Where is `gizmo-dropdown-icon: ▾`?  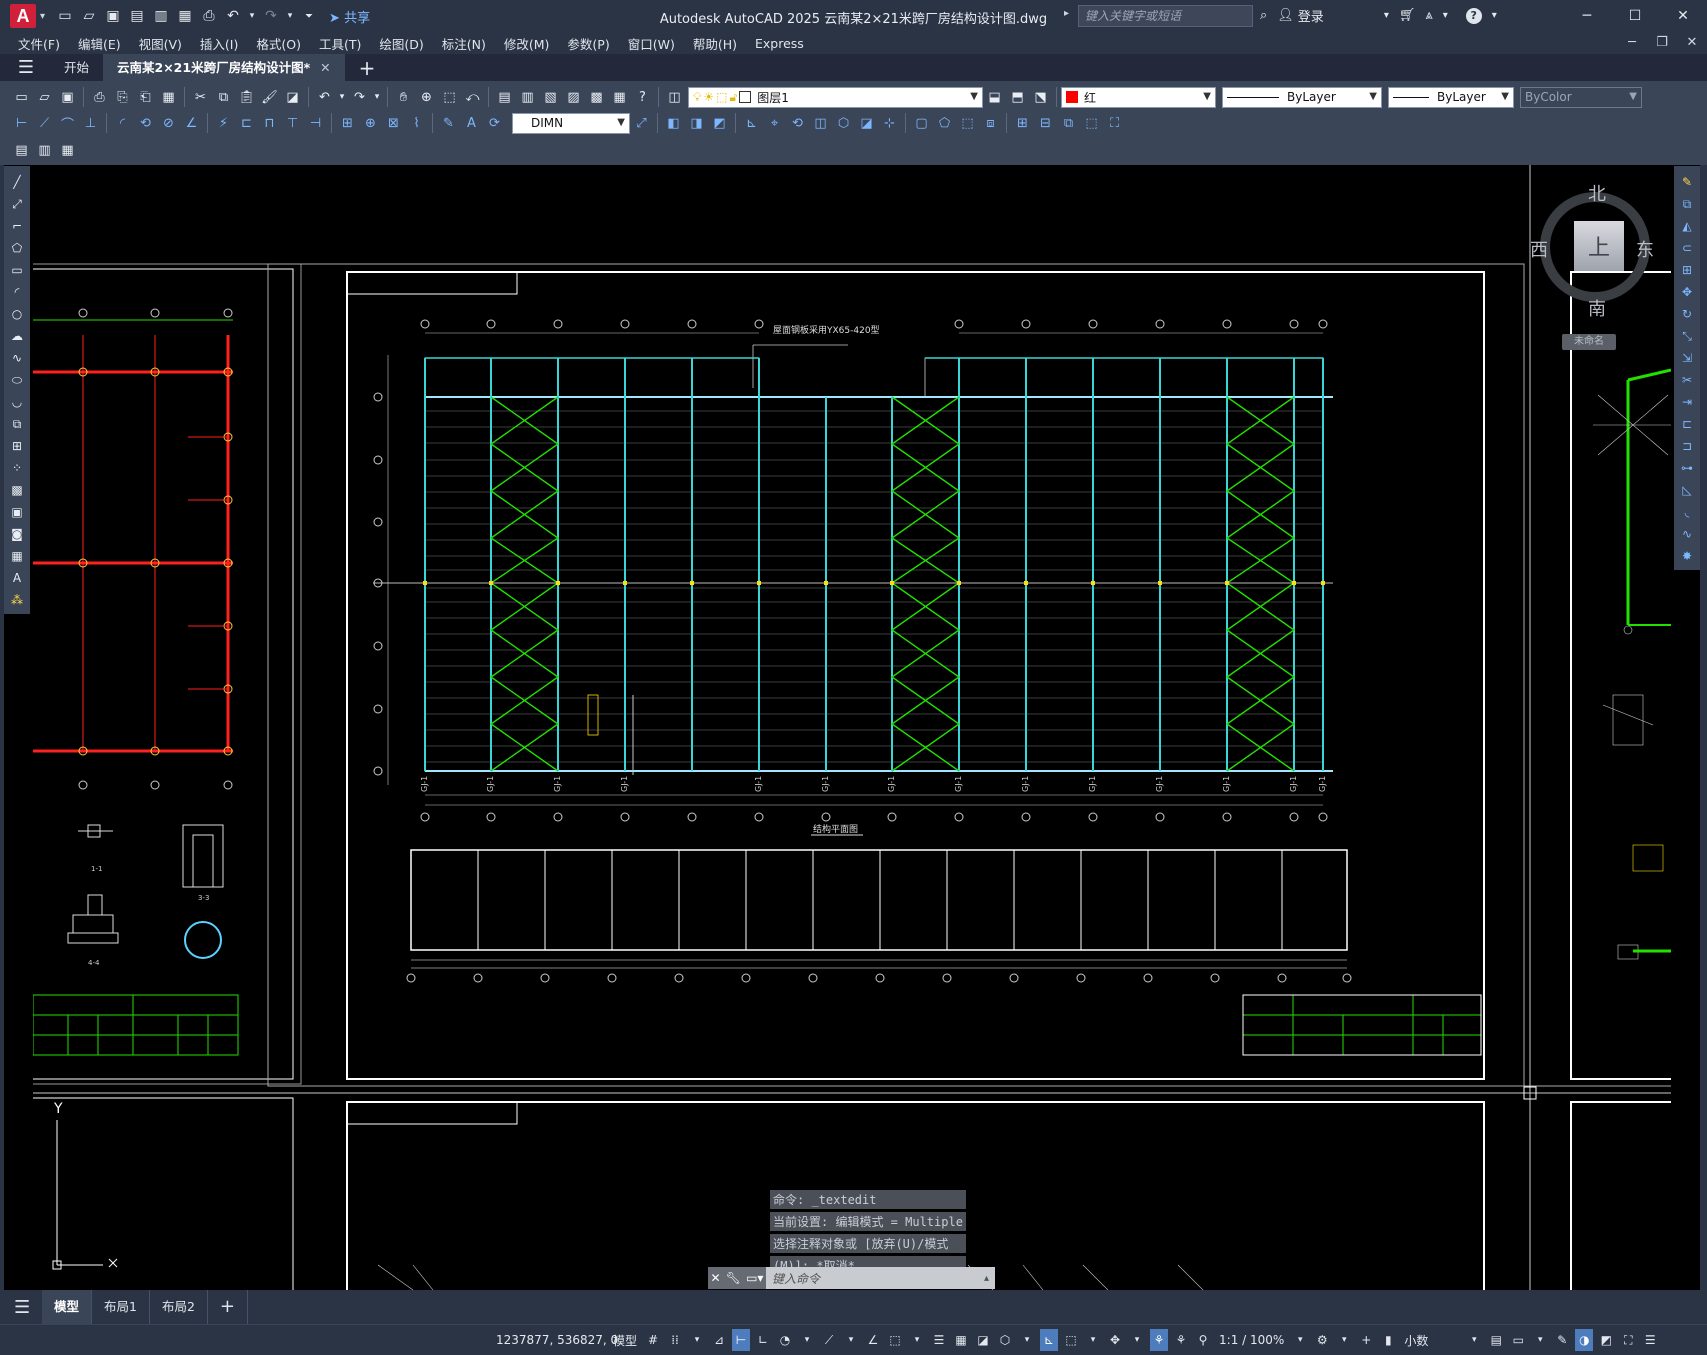
gizmo-dropdown-icon: ▾ is located at coordinates (1137, 1340).